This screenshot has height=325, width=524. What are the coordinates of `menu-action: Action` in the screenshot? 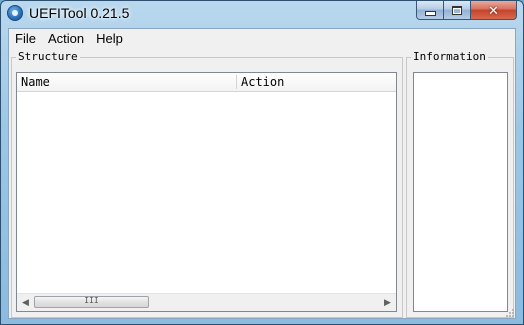 It's located at (66, 38).